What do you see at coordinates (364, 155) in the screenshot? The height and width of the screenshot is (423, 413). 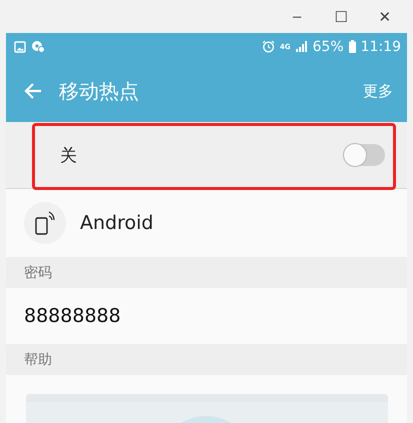 I see `toggle-switch` at bounding box center [364, 155].